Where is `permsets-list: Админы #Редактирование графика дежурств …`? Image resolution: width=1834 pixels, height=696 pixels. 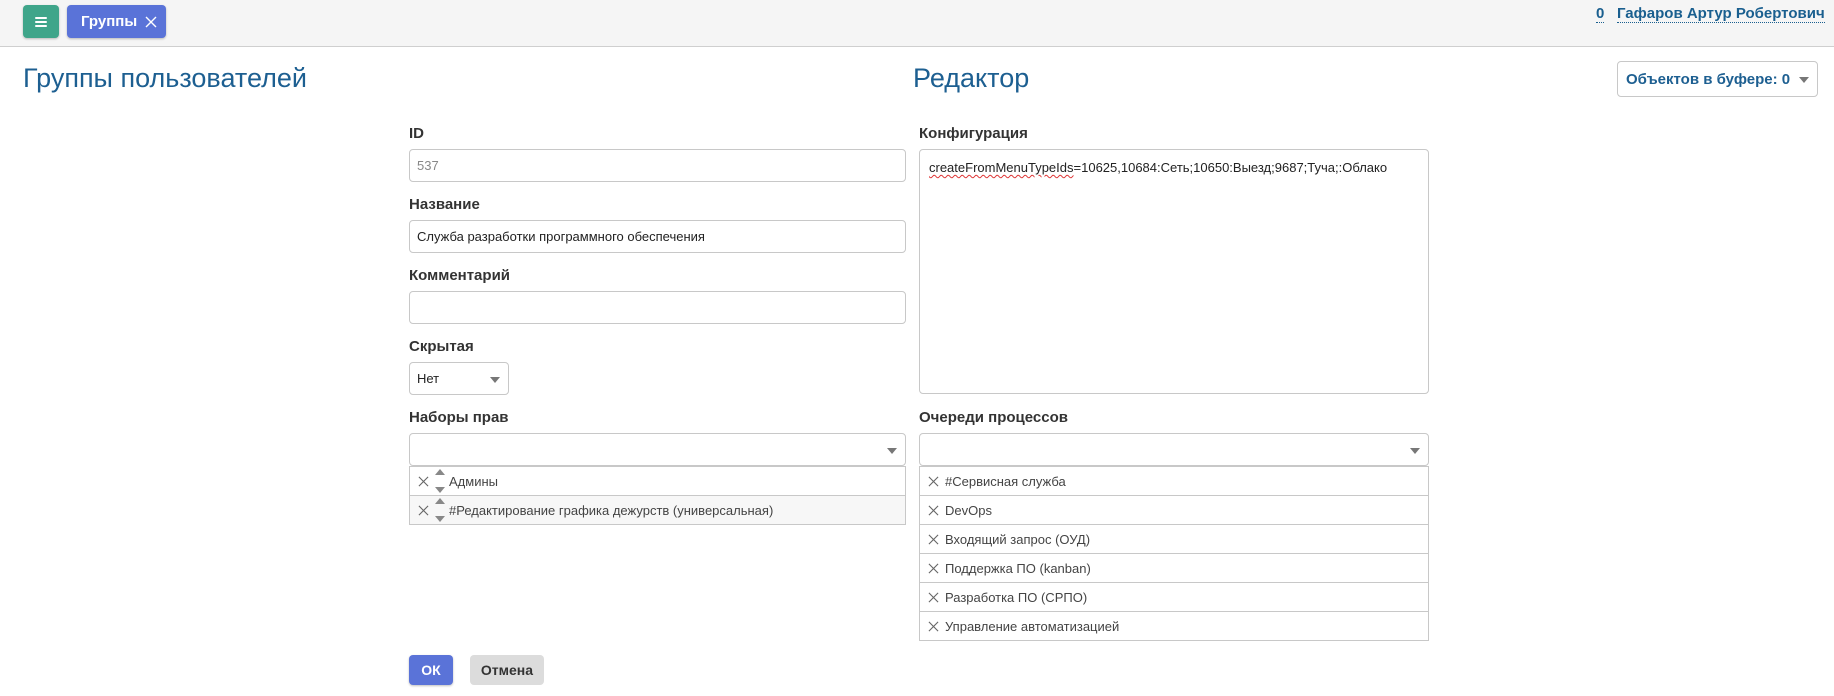 permsets-list: Админы #Редактирование графика дежурств … is located at coordinates (657, 495).